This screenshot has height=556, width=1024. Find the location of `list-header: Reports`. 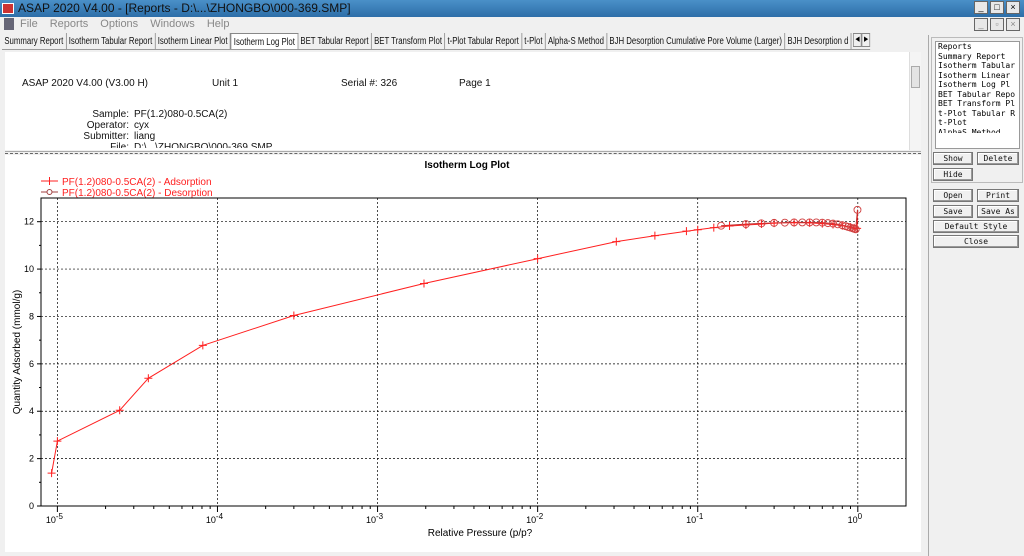

list-header: Reports is located at coordinates (955, 46).